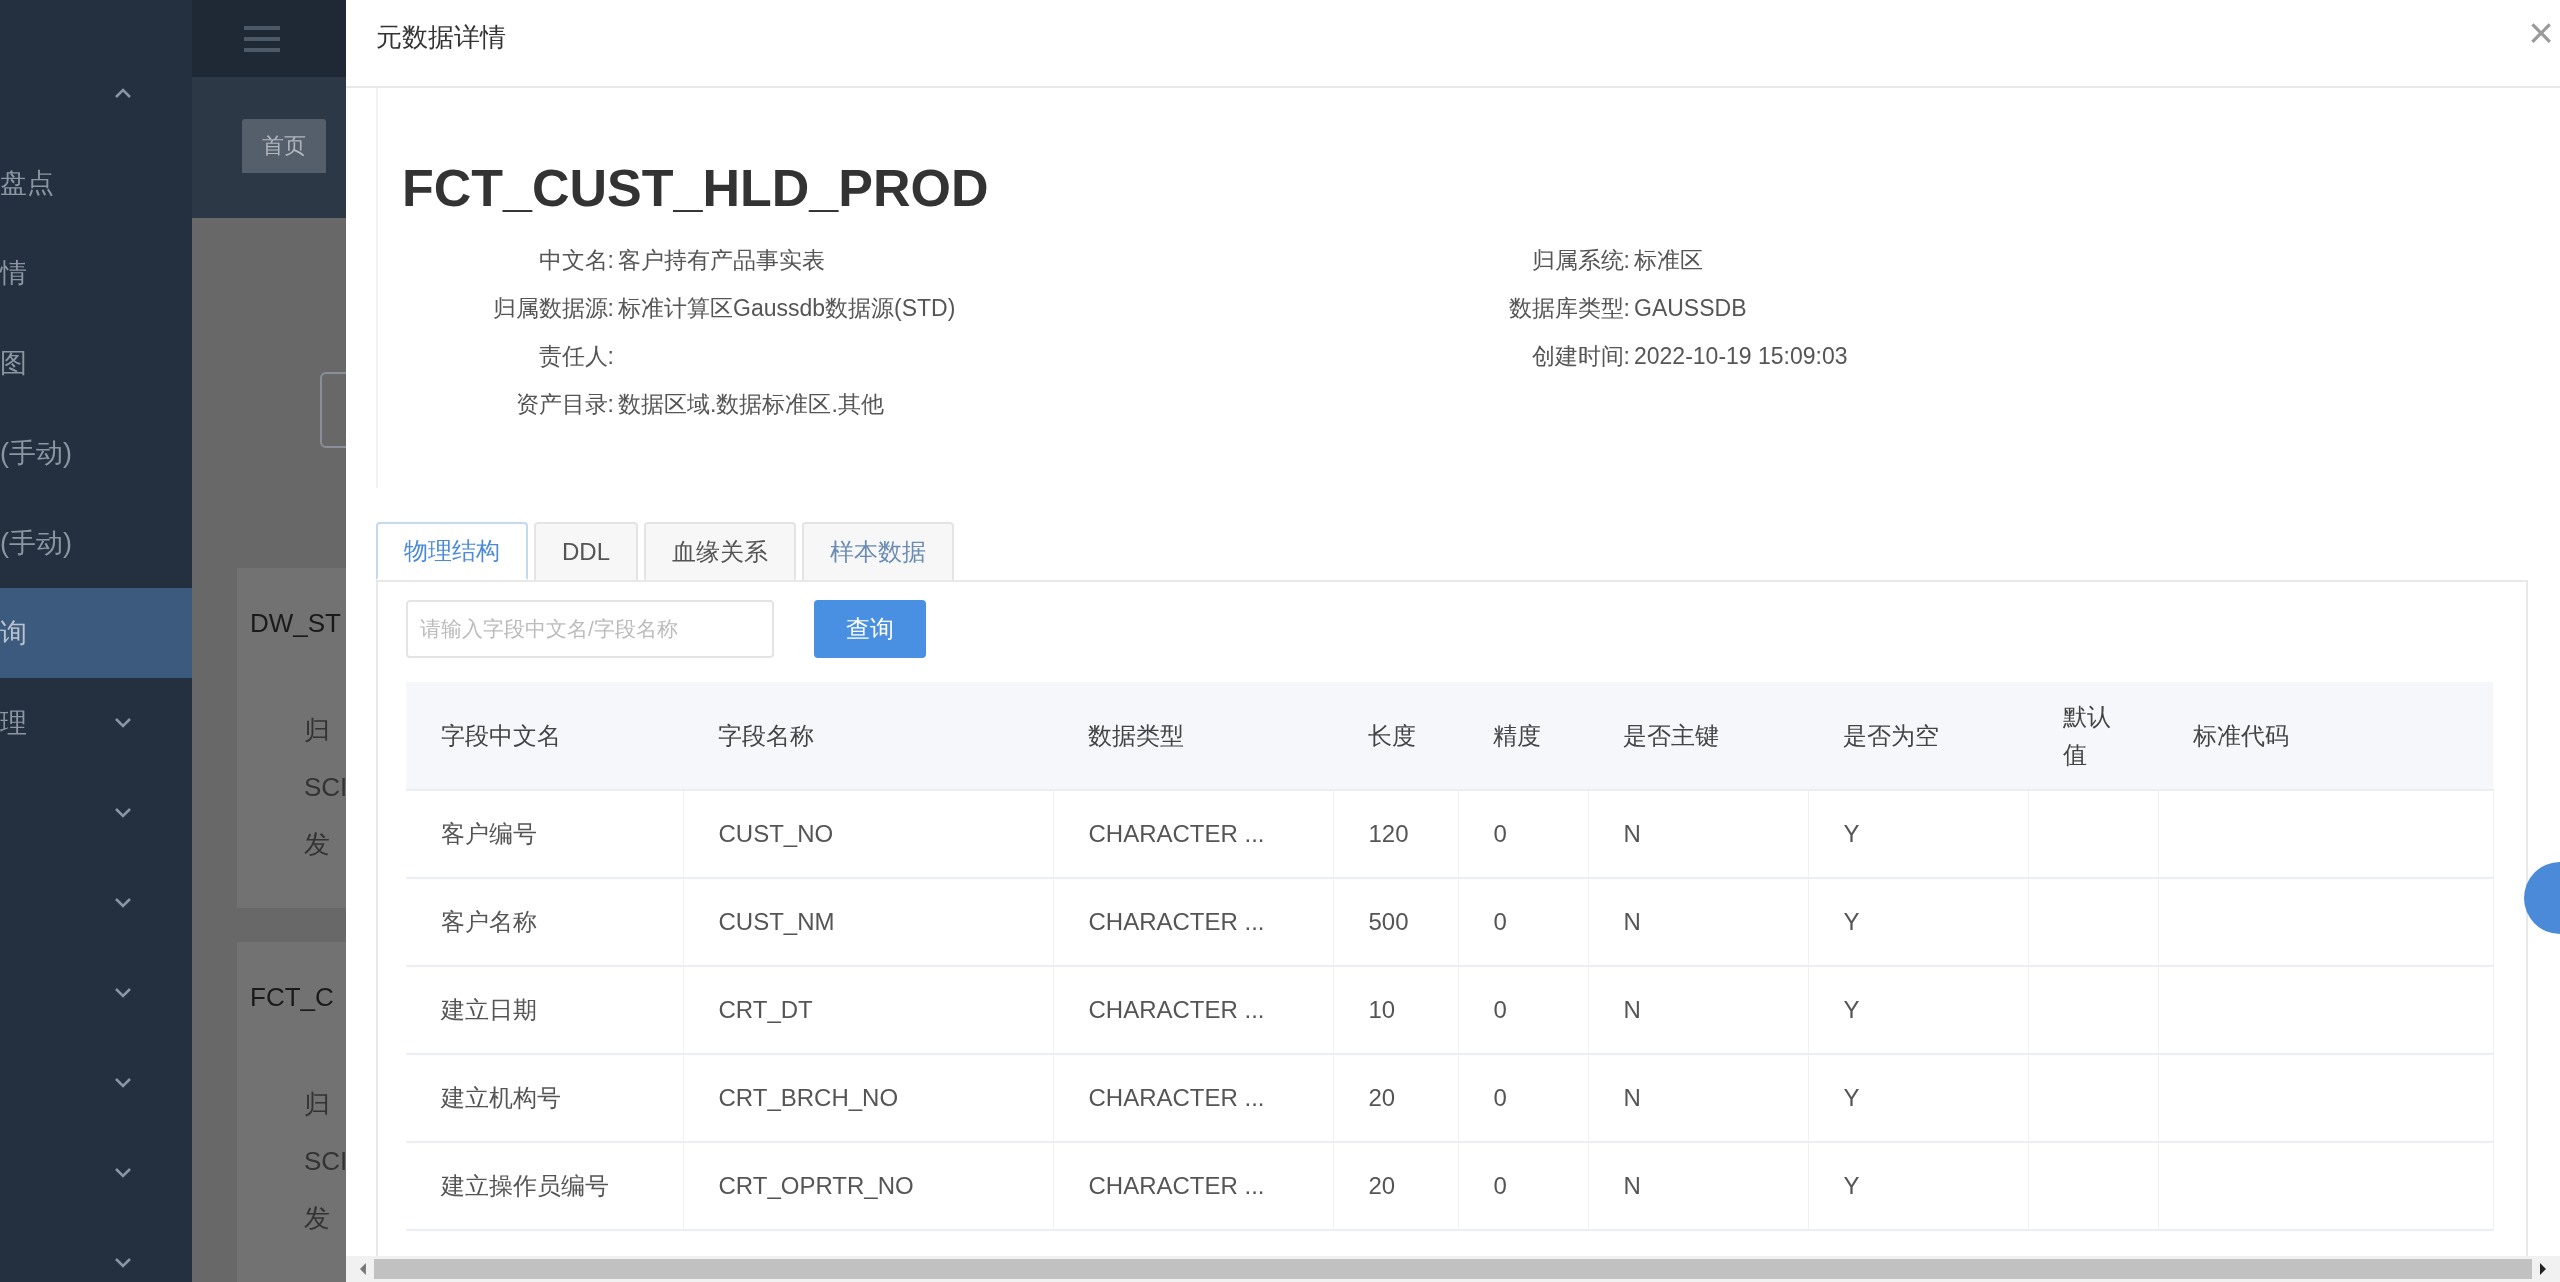 This screenshot has width=2560, height=1282. Describe the element at coordinates (1193, 736) in the screenshot. I see `column-header: 数据类型` at that location.